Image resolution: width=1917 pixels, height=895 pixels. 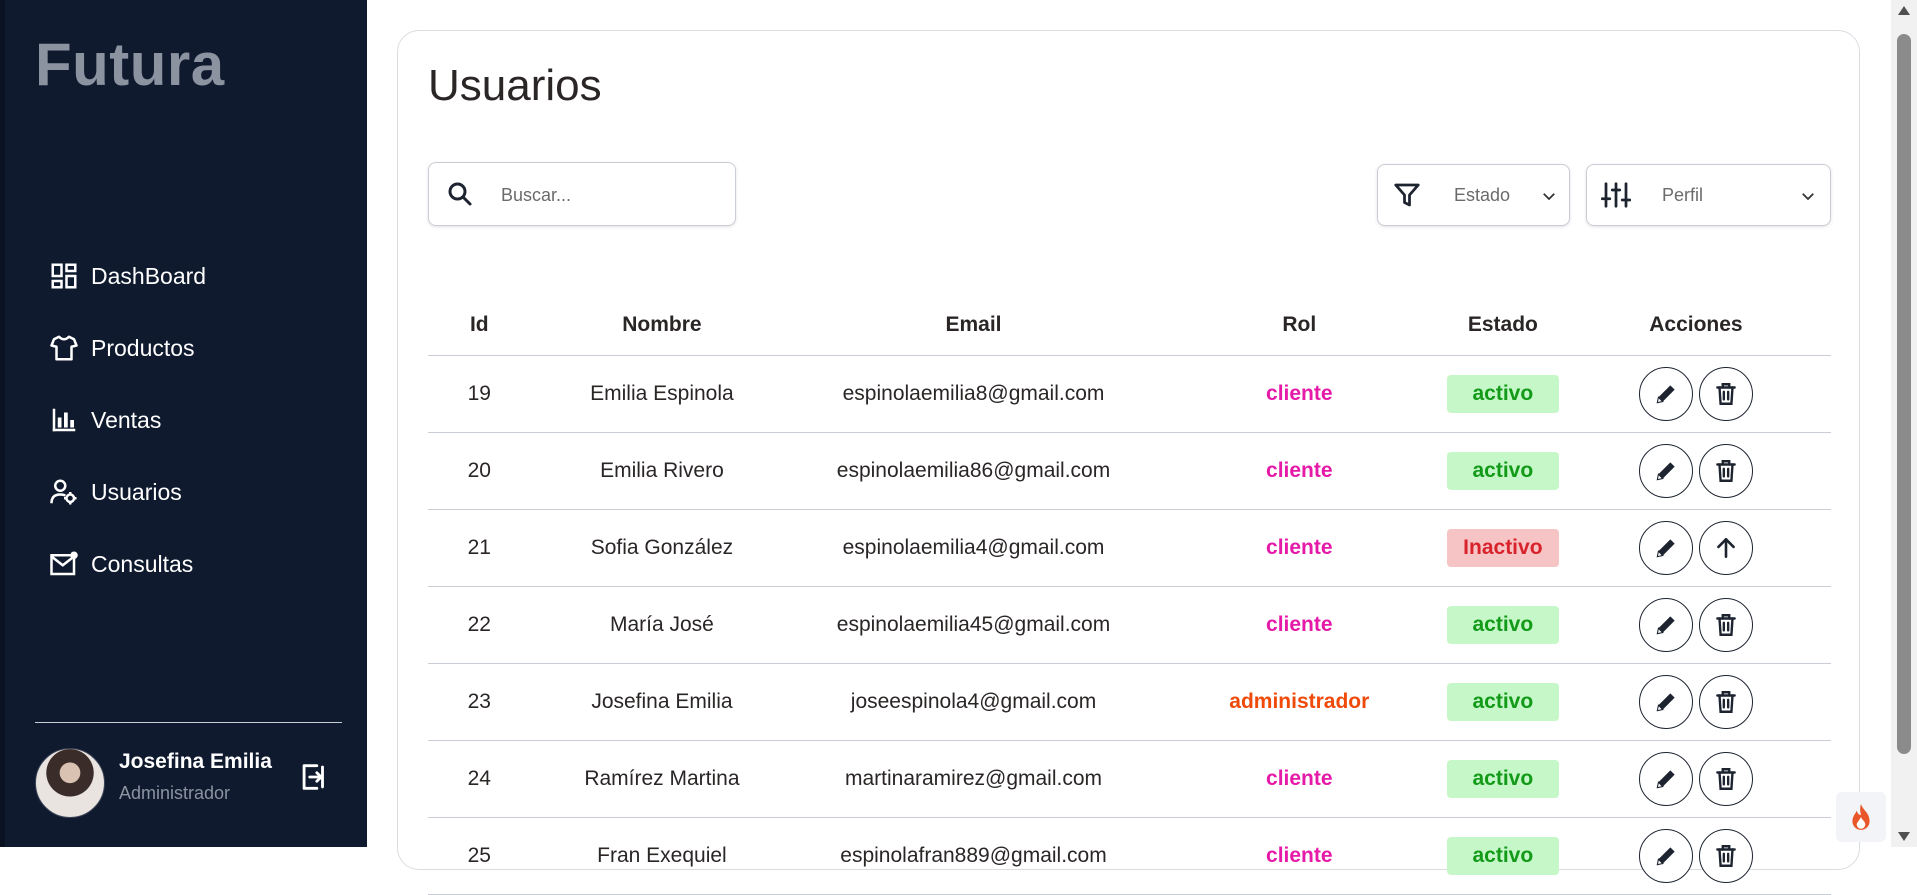 What do you see at coordinates (1549, 196) in the screenshot?
I see `chevron-down-icon` at bounding box center [1549, 196].